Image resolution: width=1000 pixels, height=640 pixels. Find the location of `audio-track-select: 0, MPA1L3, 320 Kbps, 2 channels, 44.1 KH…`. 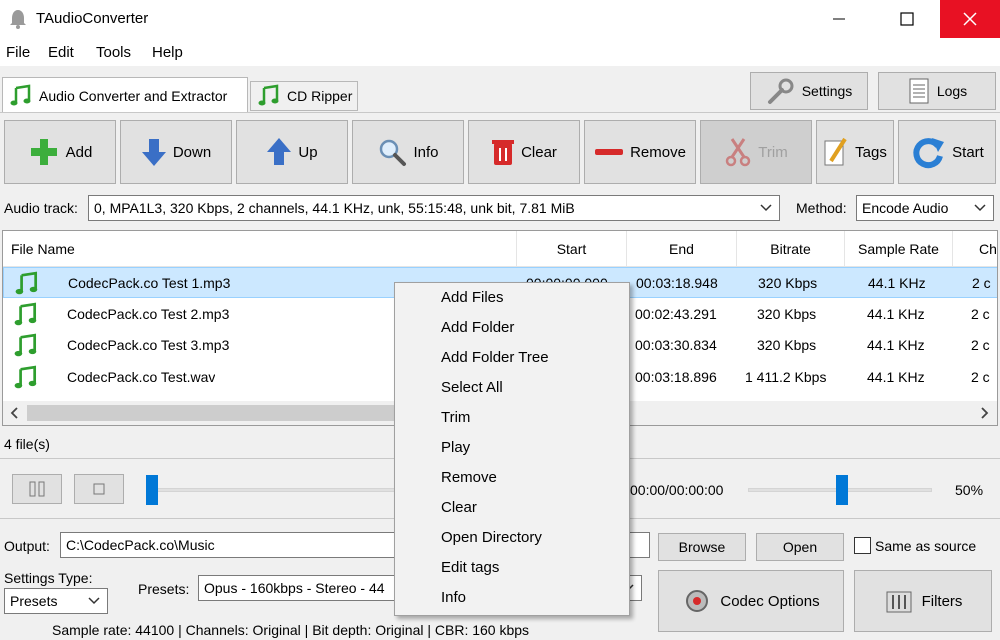

audio-track-select: 0, MPA1L3, 320 Kbps, 2 channels, 44.1 KH… is located at coordinates (434, 208).